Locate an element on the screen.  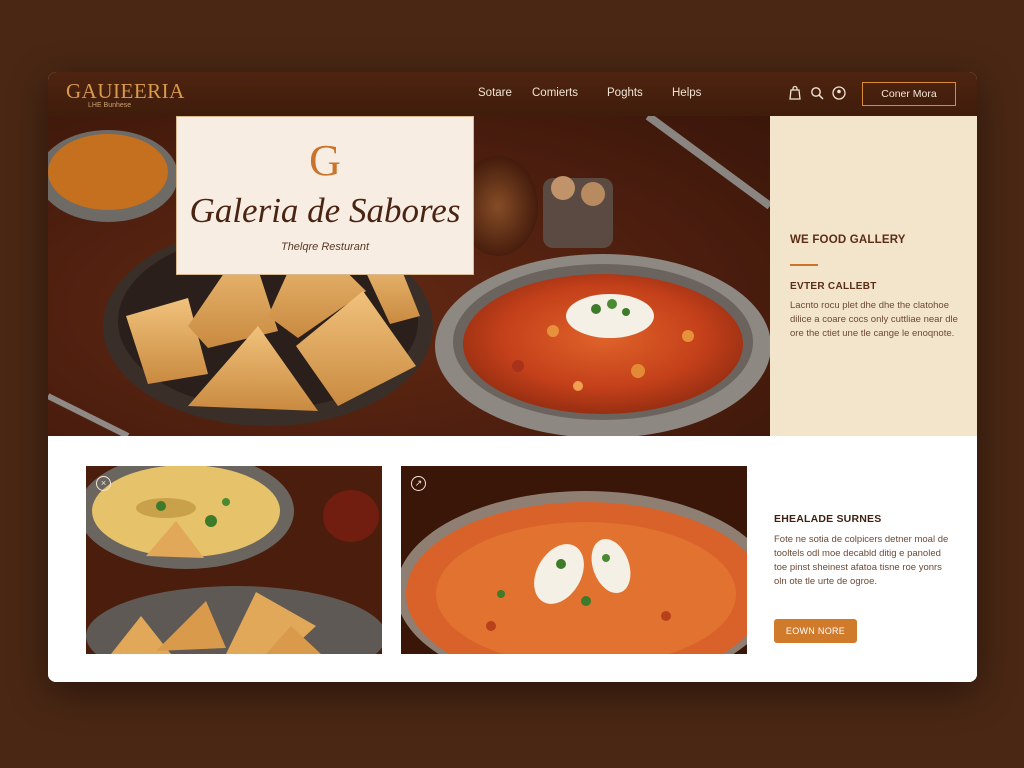
about-subheading: EVTER CALLEBT is located at coordinates (833, 286).